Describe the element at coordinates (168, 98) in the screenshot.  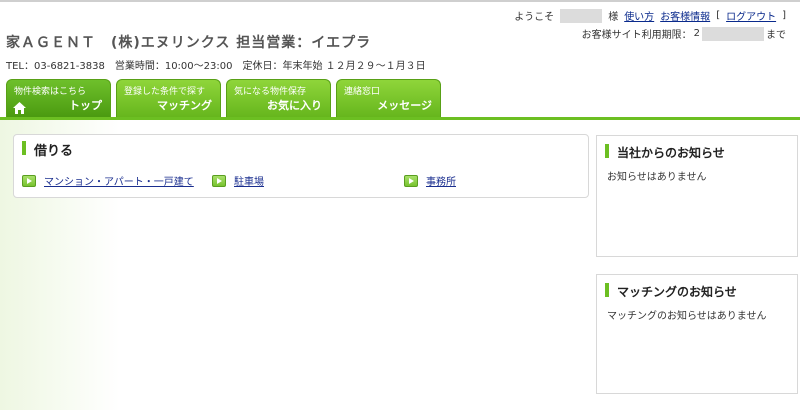
I see `tab-matching: 登録した条件で探す マッチング` at that location.